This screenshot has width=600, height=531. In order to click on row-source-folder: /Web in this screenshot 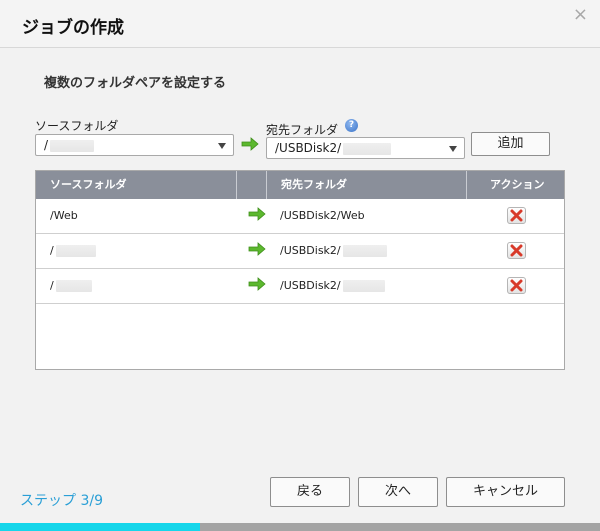, I will do `click(64, 215)`.